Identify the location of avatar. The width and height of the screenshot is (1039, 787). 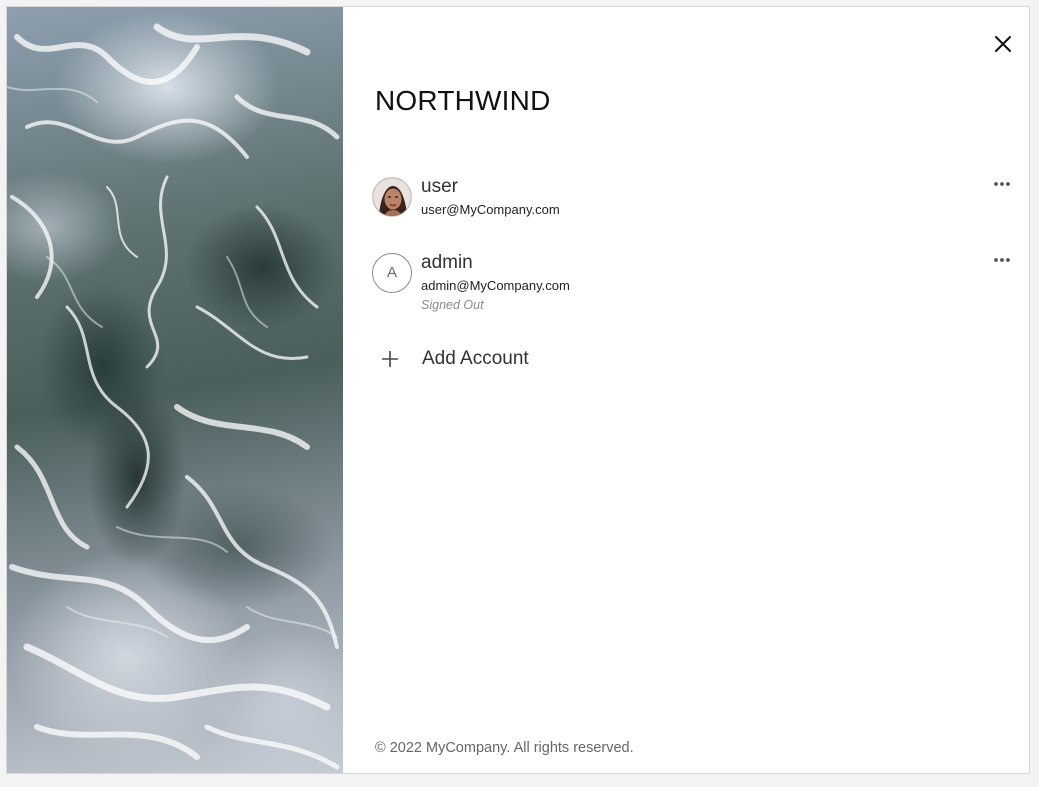
(392, 197).